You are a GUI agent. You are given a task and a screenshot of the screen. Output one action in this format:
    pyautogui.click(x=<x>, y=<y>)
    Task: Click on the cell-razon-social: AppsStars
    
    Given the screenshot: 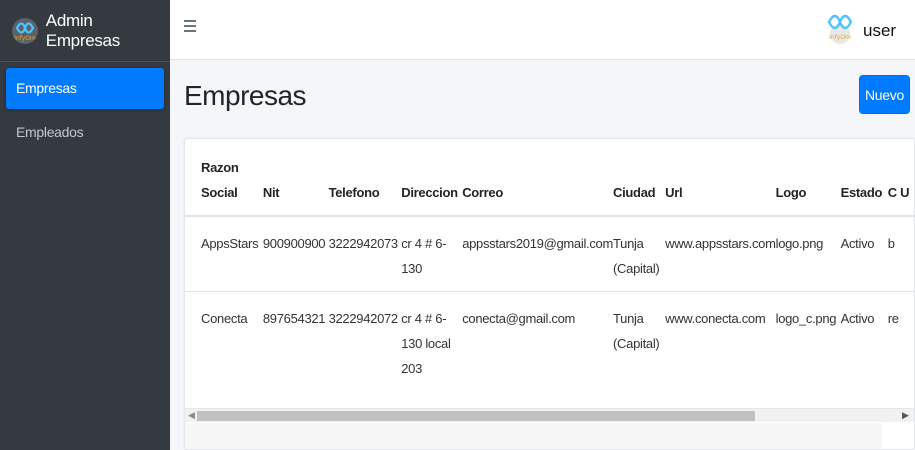 What is the action you would take?
    pyautogui.click(x=224, y=253)
    